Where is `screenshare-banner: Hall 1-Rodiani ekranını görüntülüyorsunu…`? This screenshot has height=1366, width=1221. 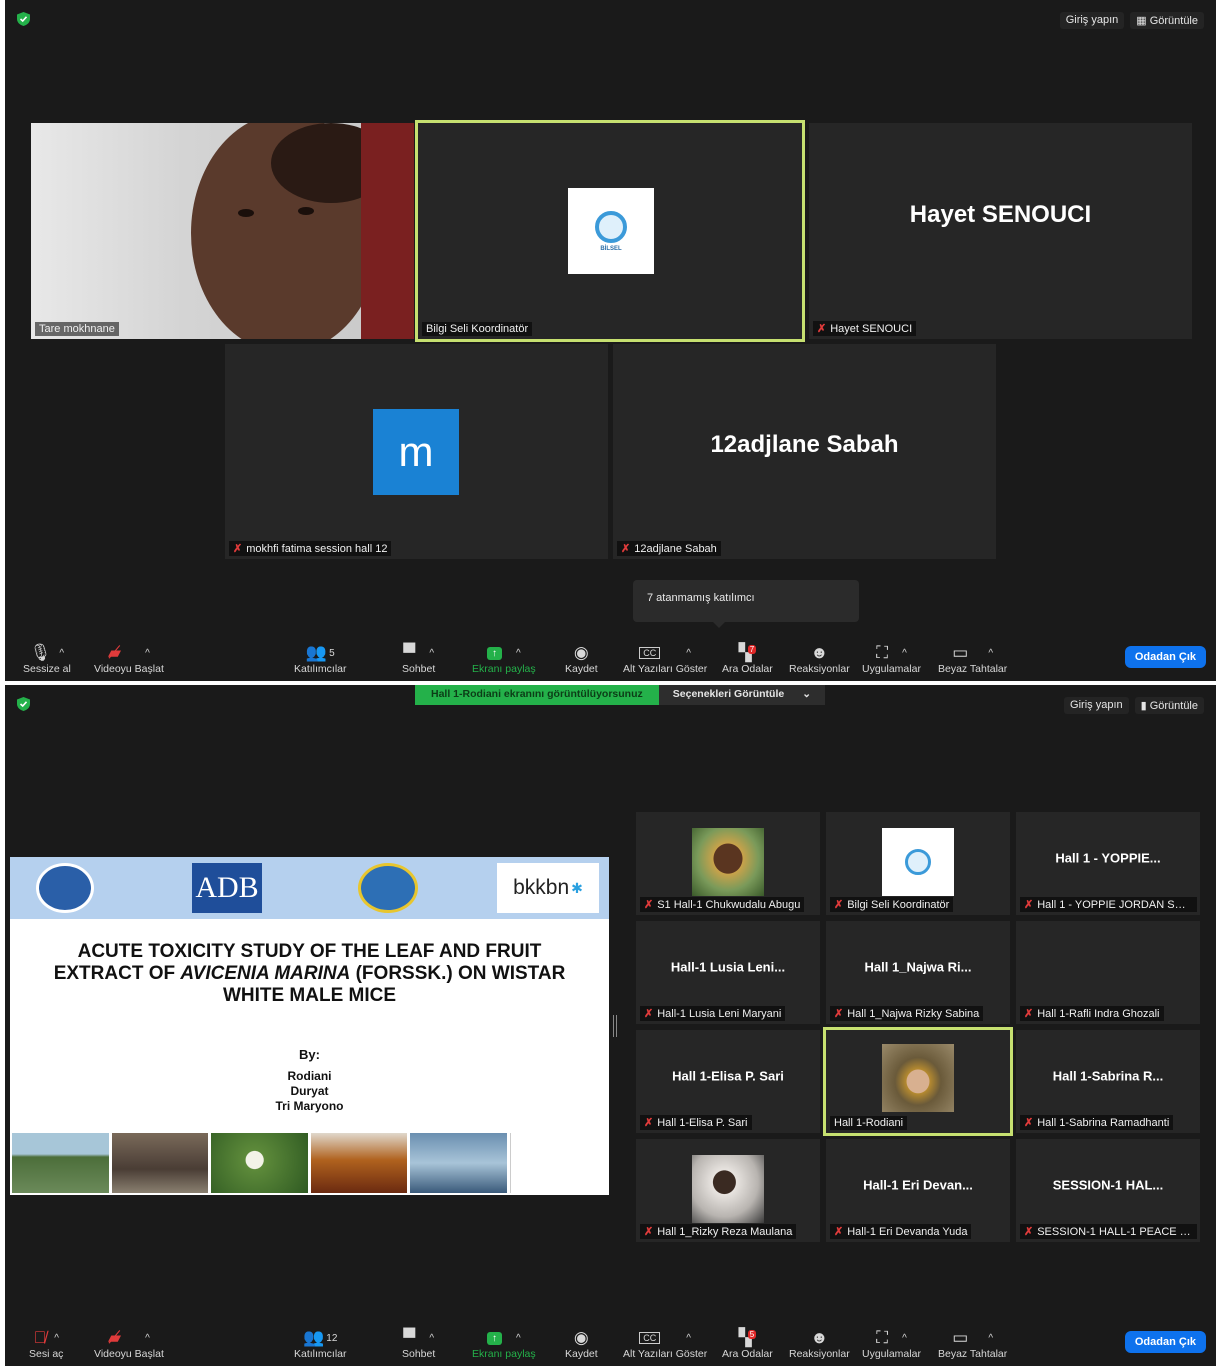 screenshare-banner: Hall 1-Rodiani ekranını görüntülüyorsunu… is located at coordinates (620, 695).